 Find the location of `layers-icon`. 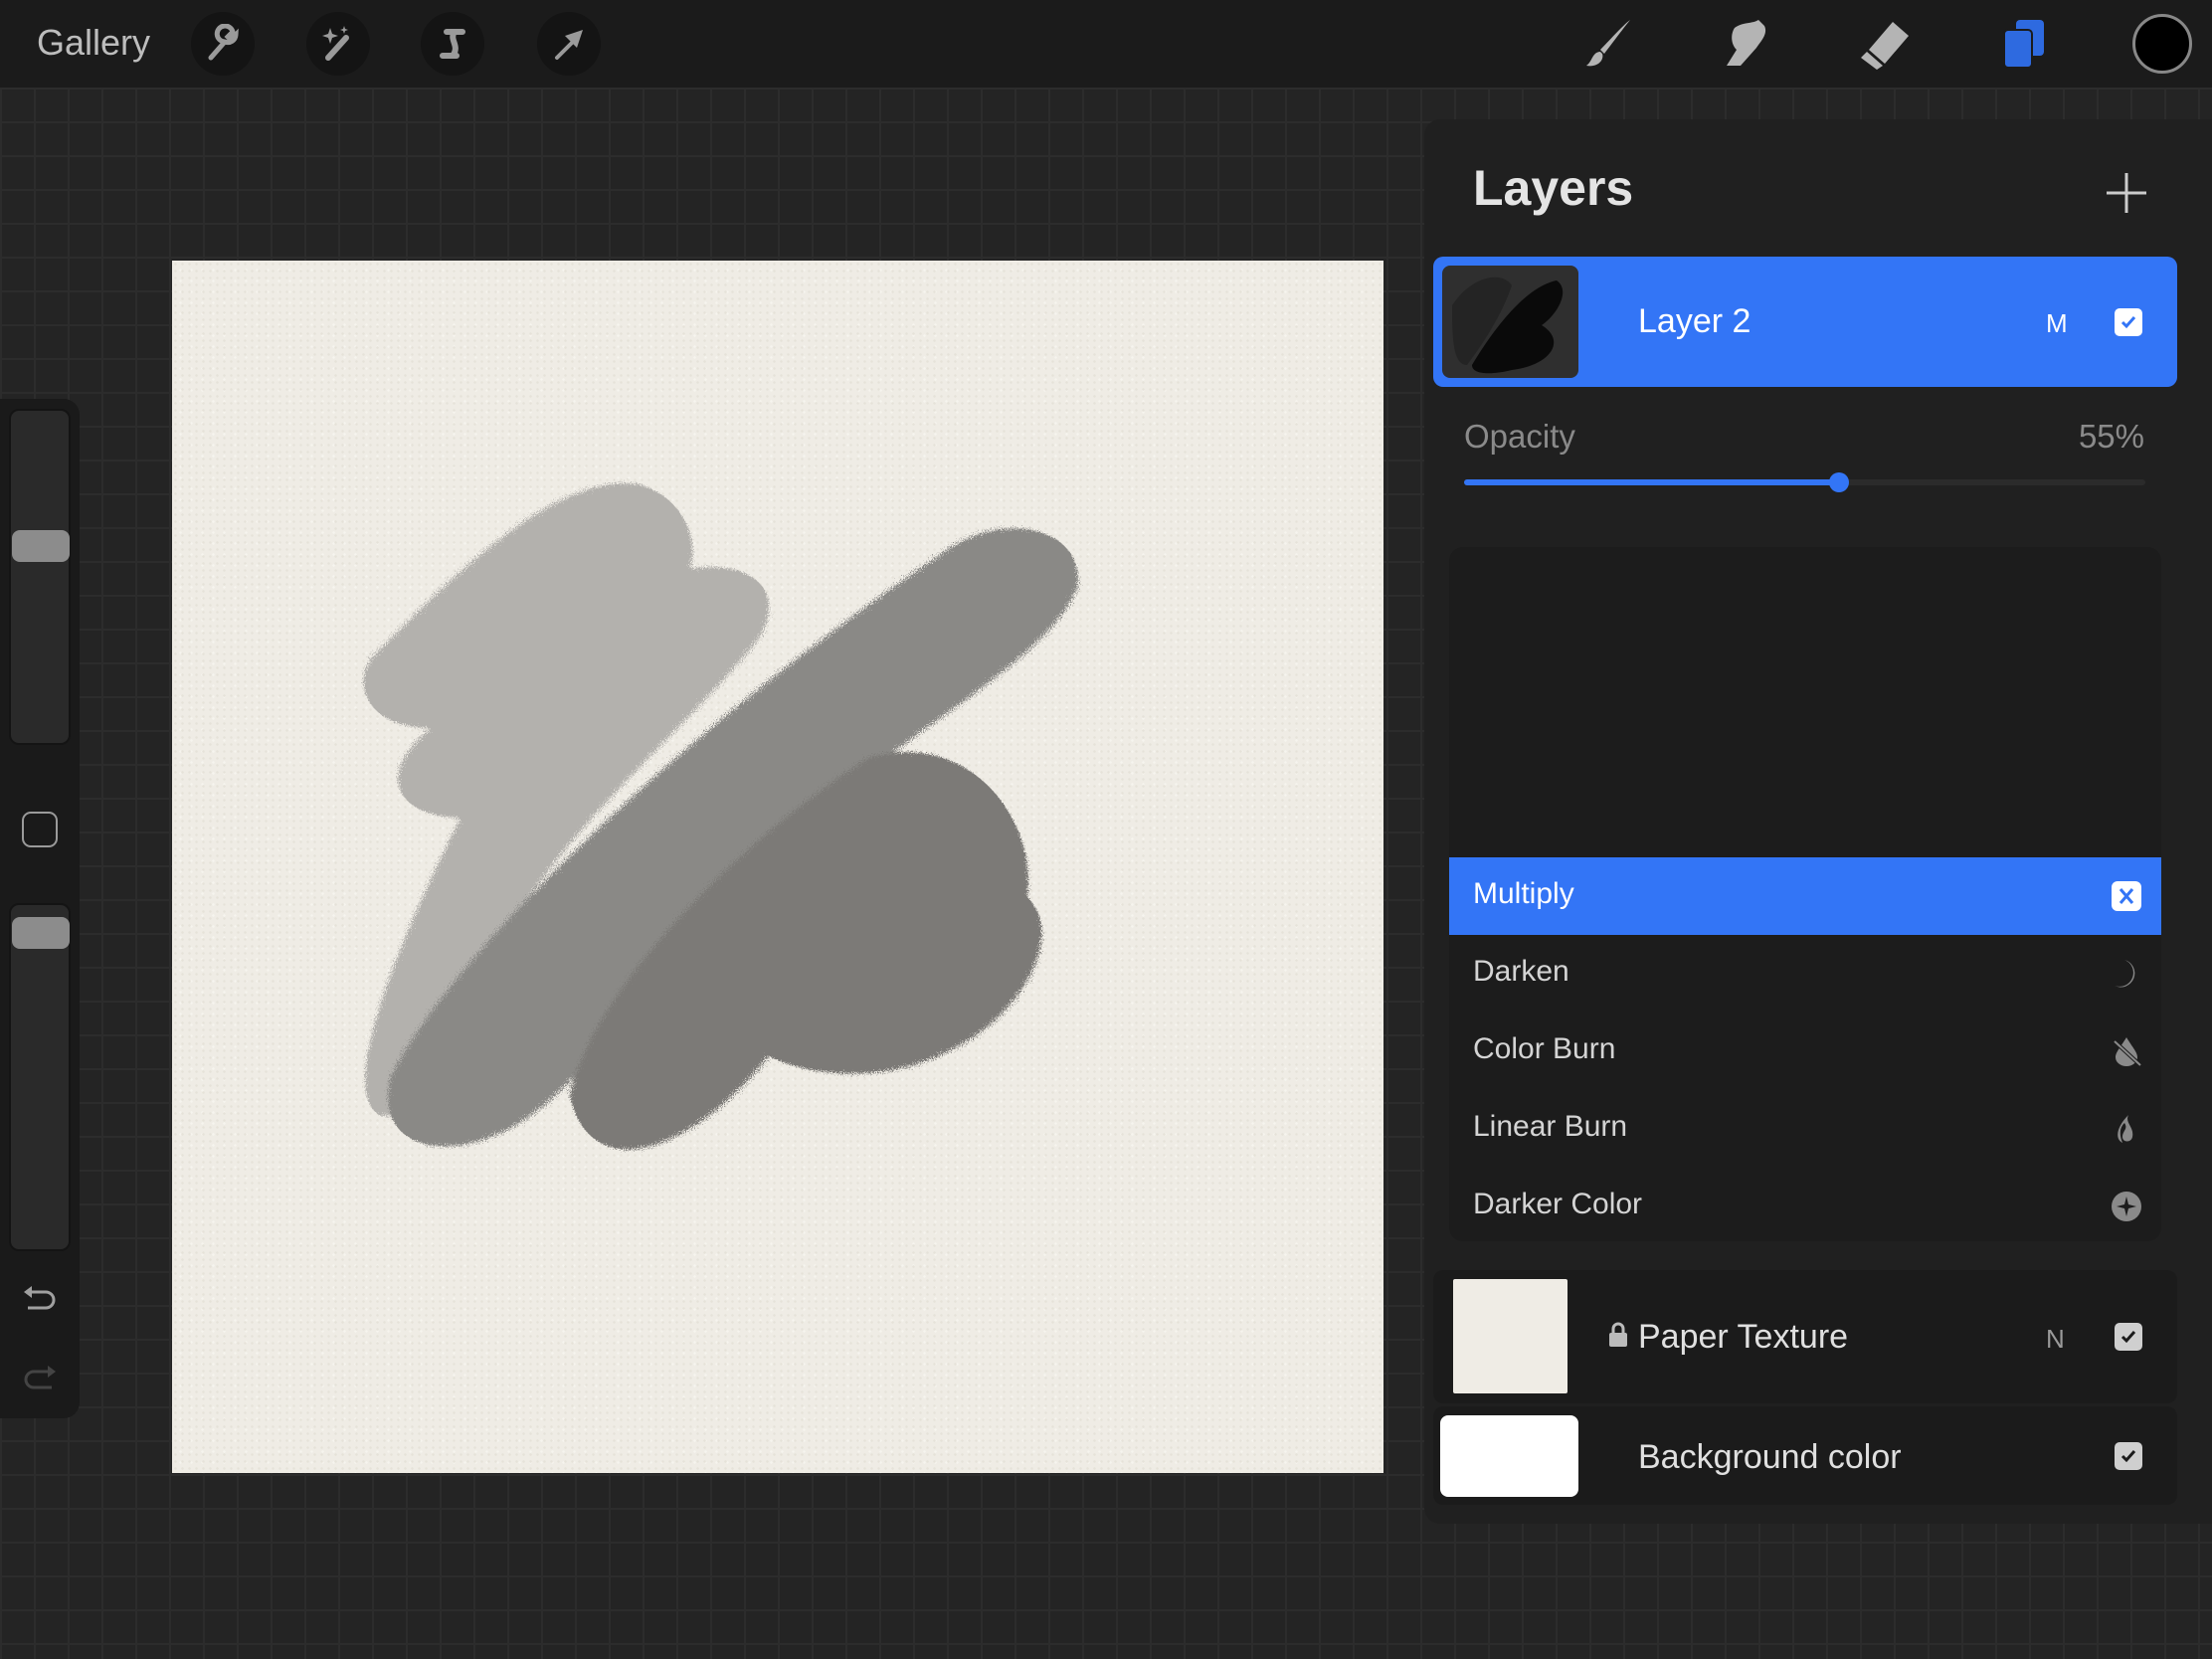

layers-icon is located at coordinates (2023, 44).